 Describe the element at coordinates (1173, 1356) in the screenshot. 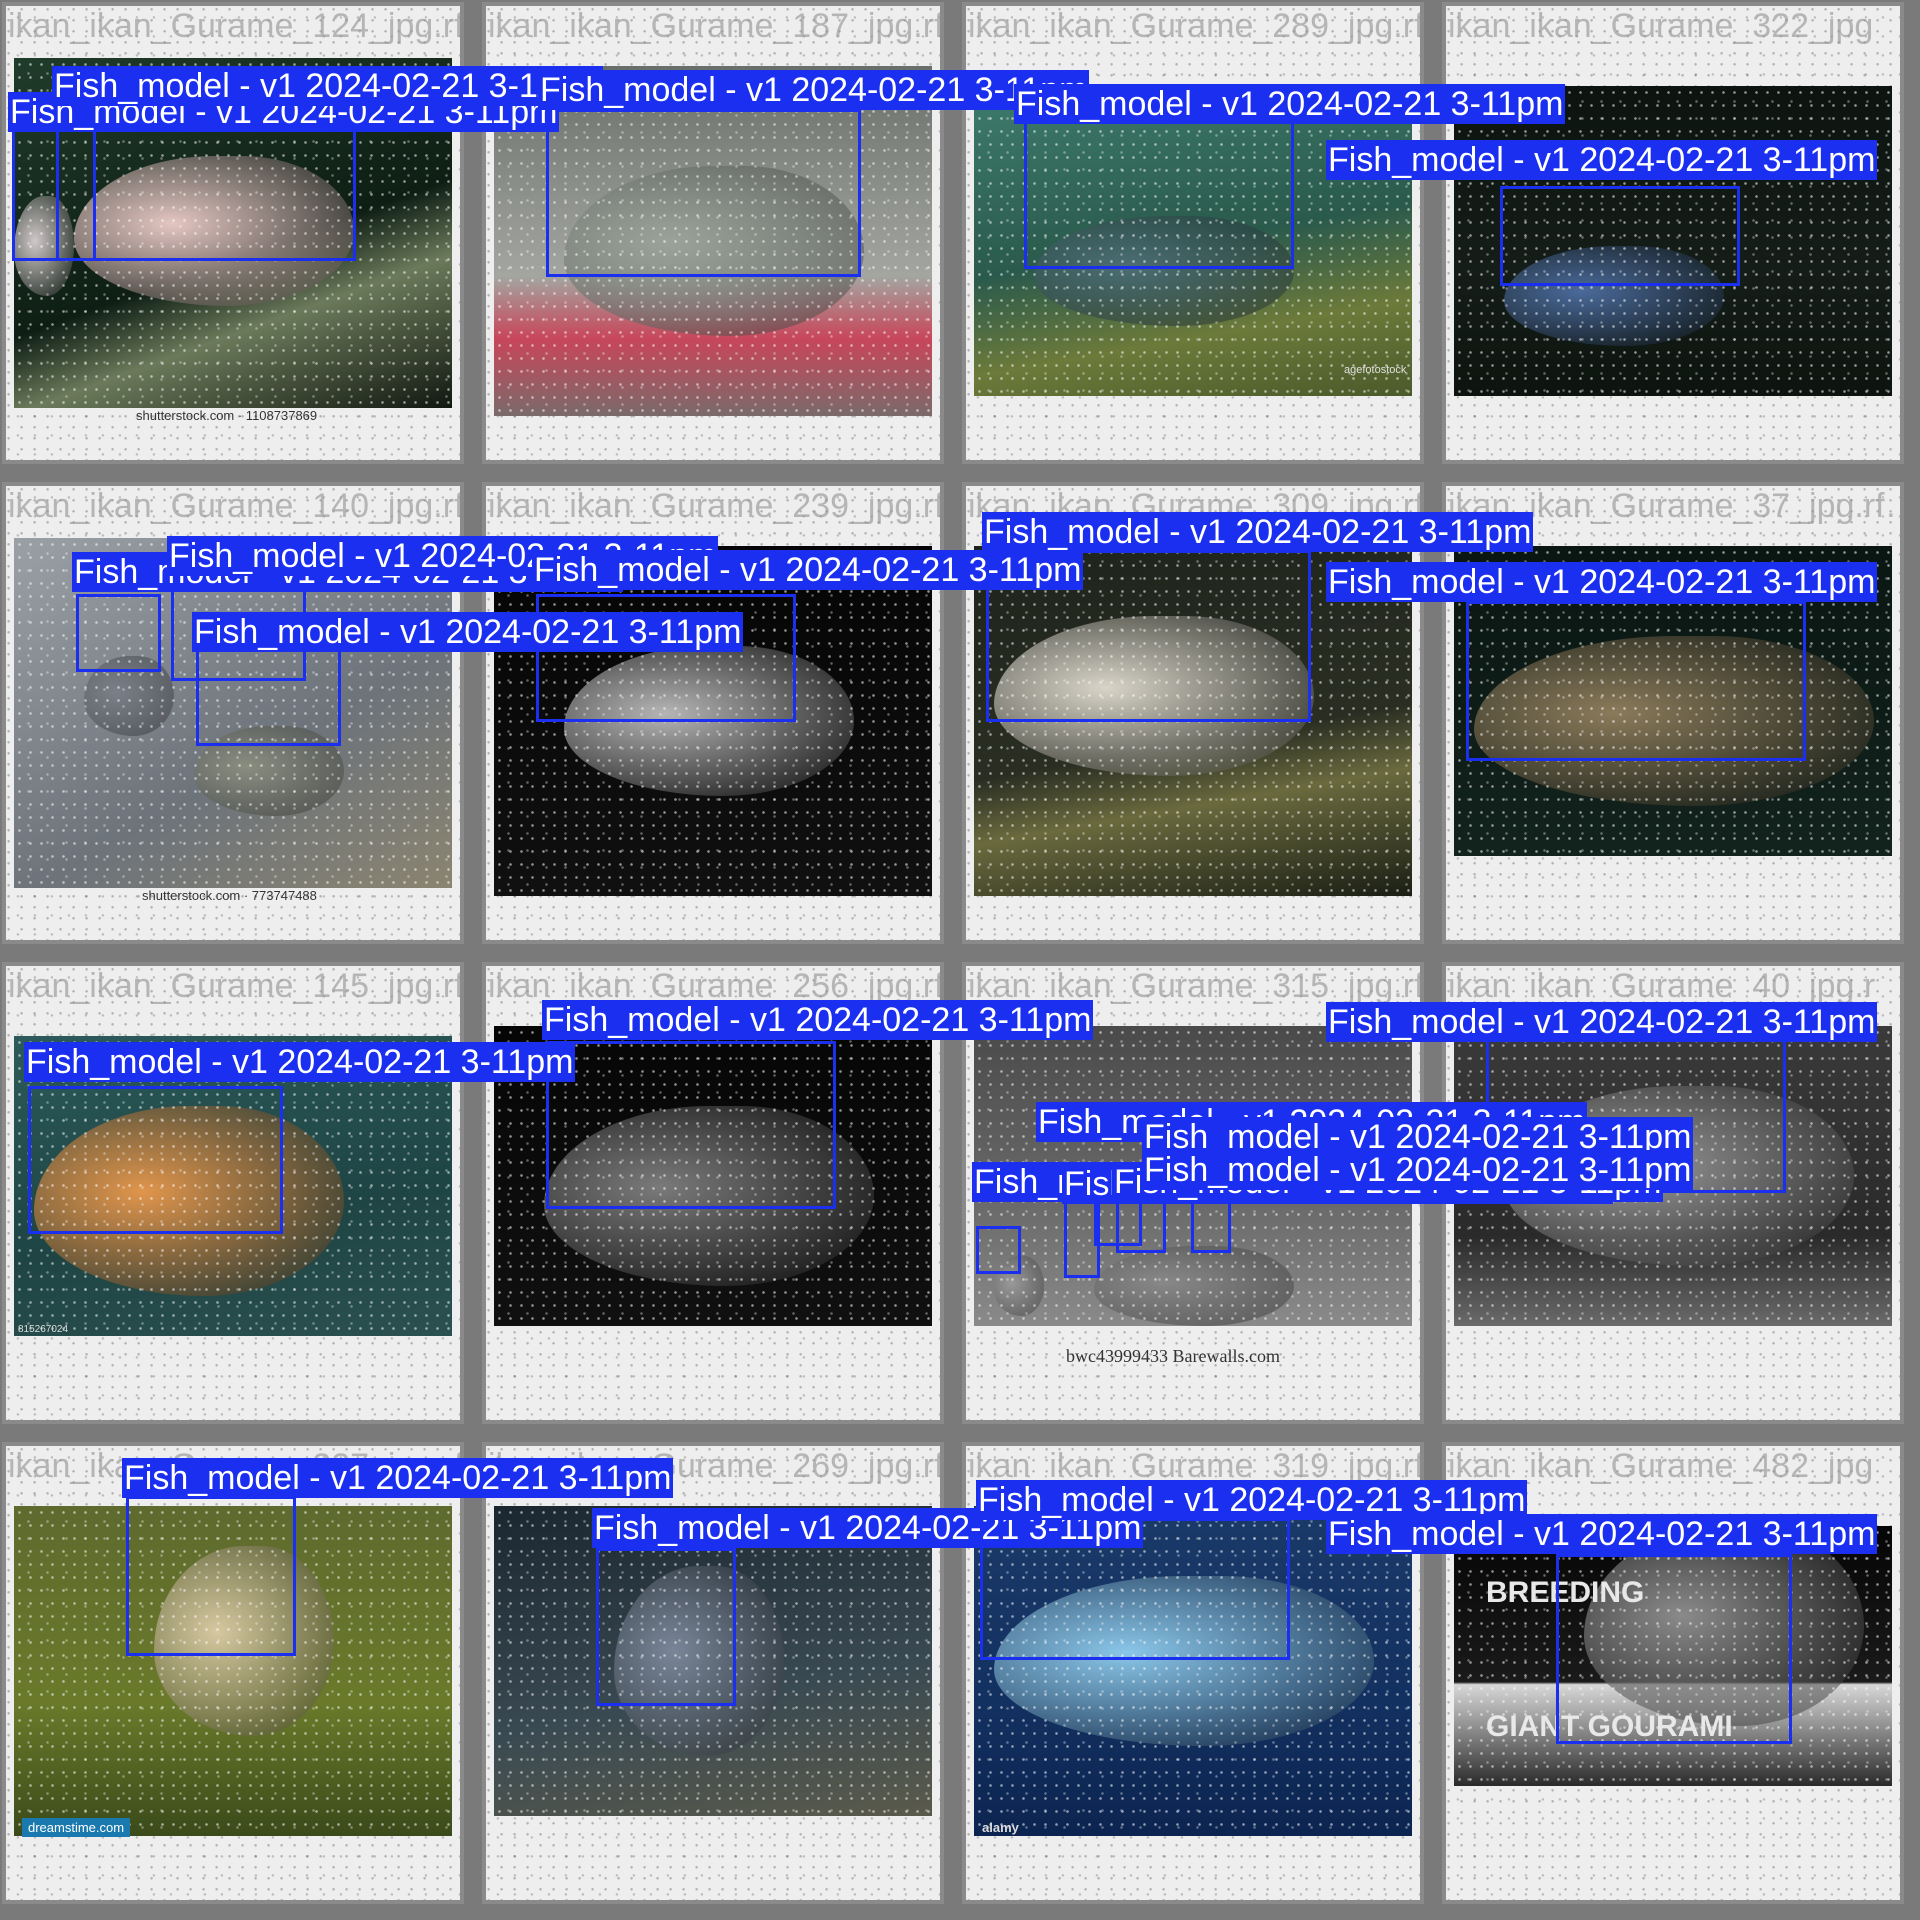

I see `image-watermark: bwc43999433 Barewalls.com` at that location.